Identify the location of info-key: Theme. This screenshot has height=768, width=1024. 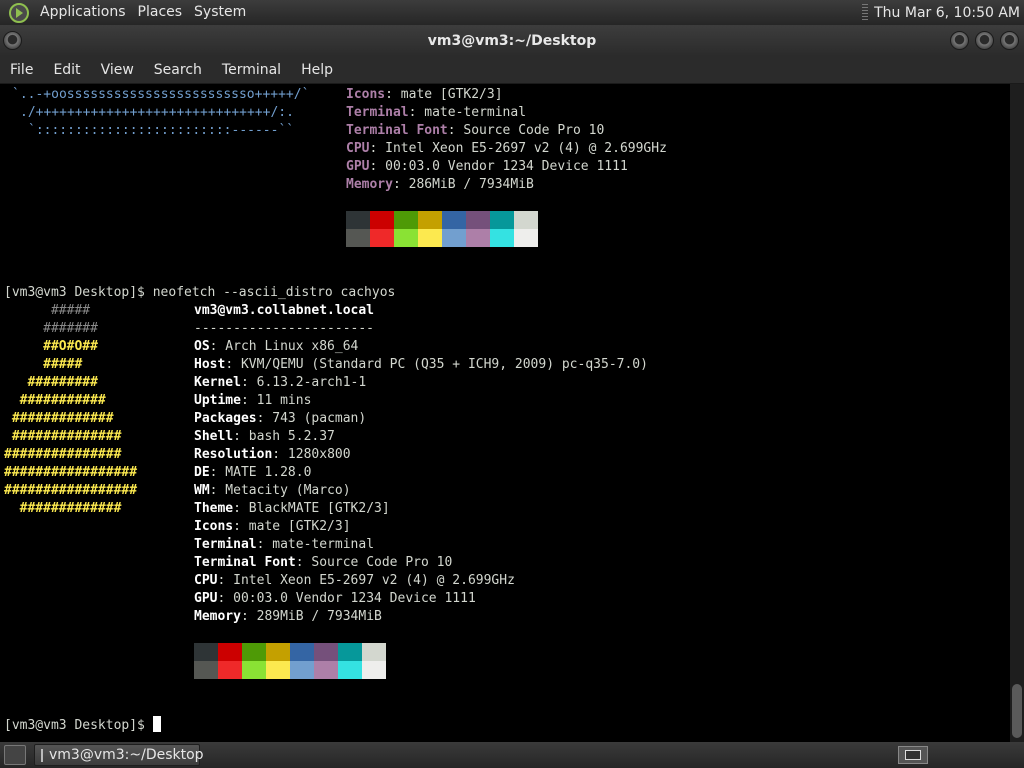
(214, 508).